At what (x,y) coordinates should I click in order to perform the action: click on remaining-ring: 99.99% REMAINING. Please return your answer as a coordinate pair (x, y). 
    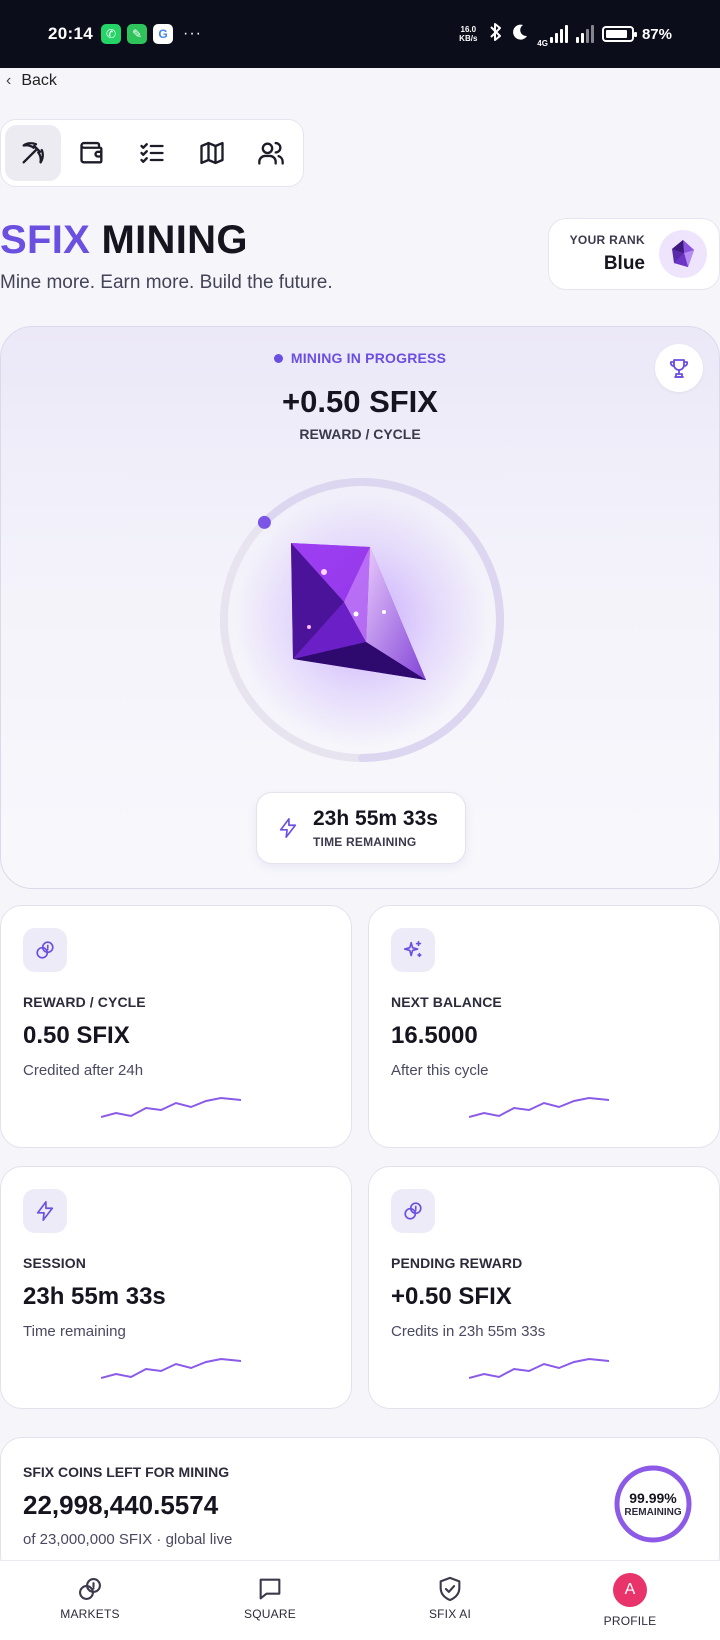
    Looking at the image, I should click on (653, 1504).